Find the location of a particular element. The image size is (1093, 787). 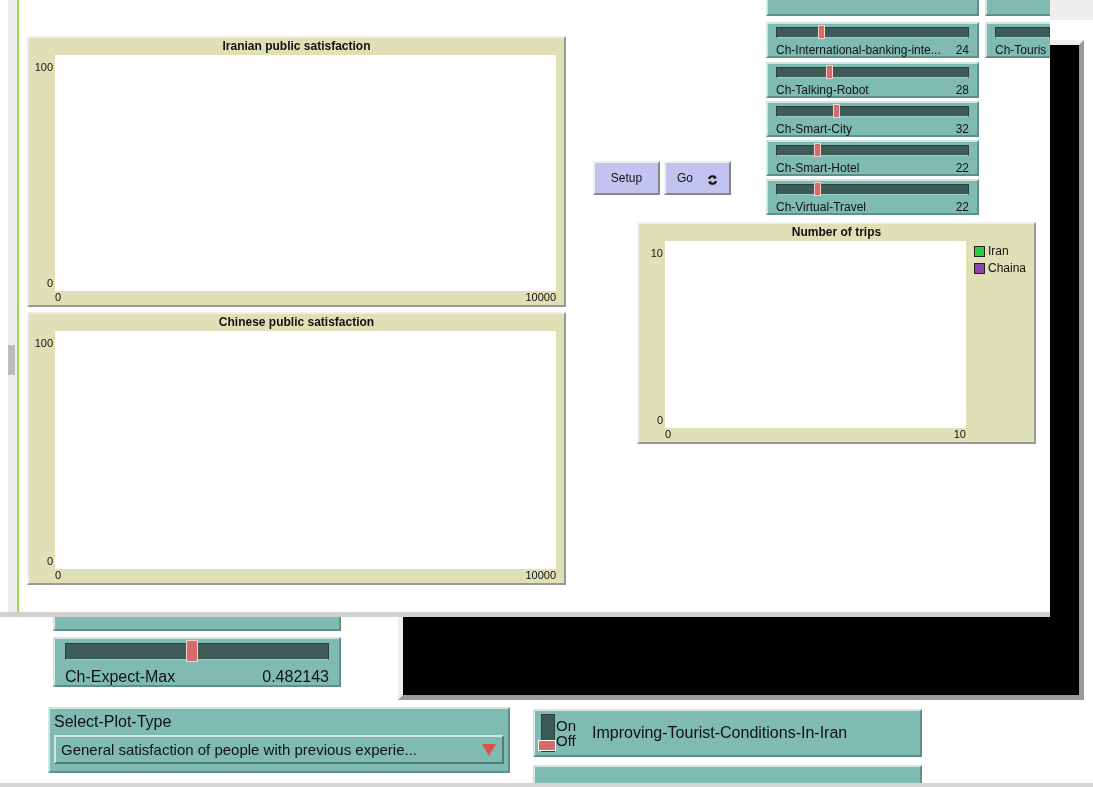

plot-title: Number of trips is located at coordinates (836, 232).